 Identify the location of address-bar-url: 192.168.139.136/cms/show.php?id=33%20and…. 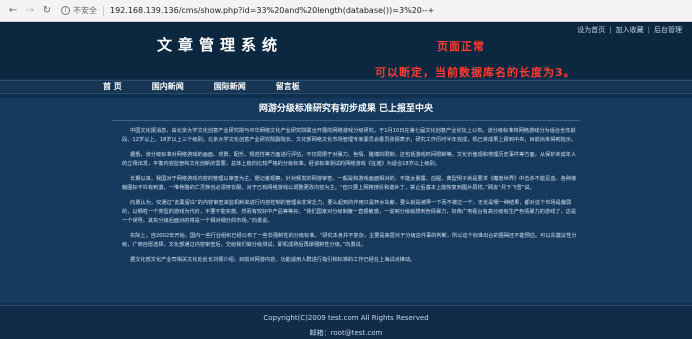
(272, 10).